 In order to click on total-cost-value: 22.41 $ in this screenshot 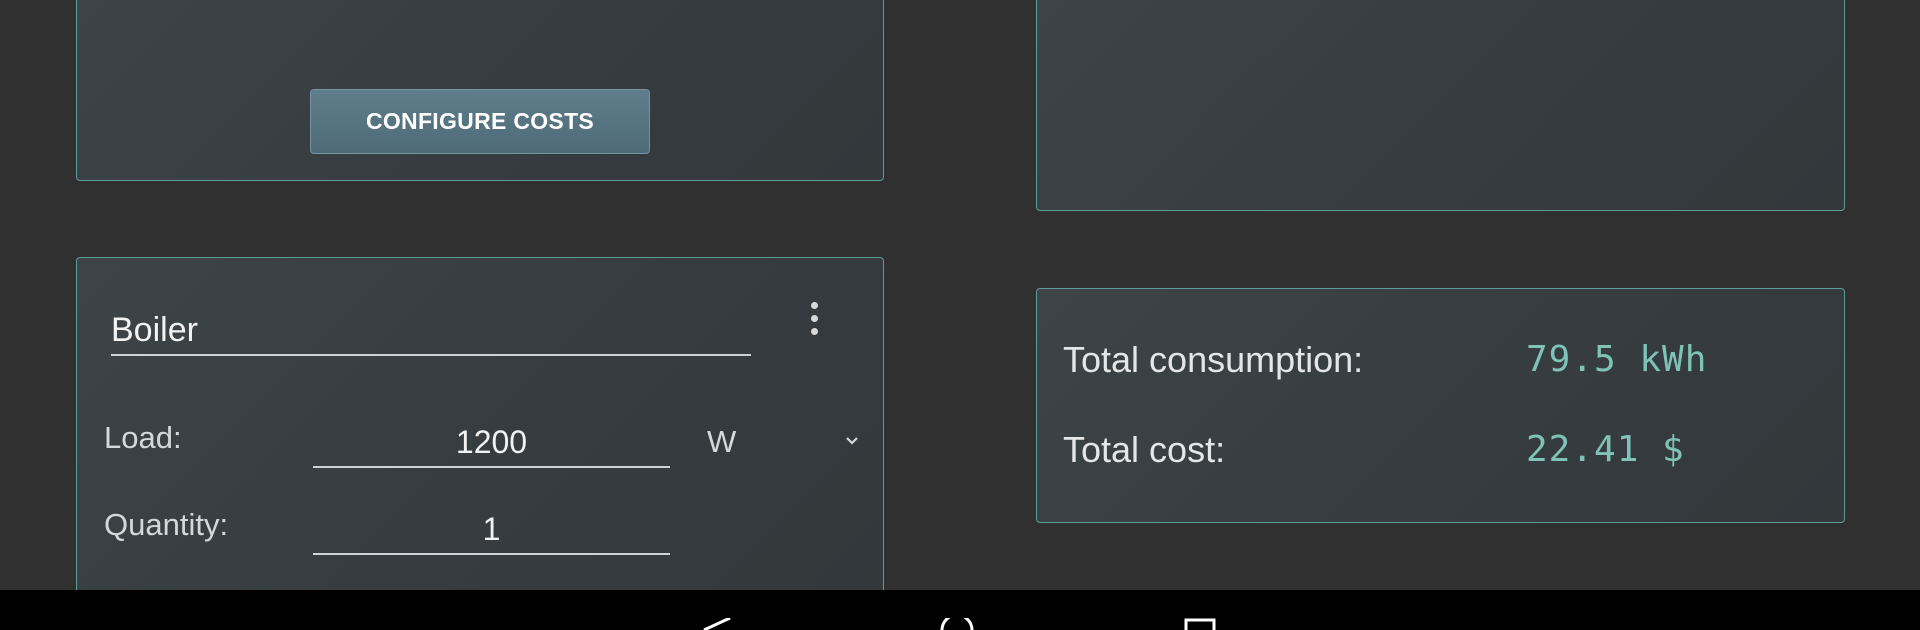, I will do `click(1605, 449)`.